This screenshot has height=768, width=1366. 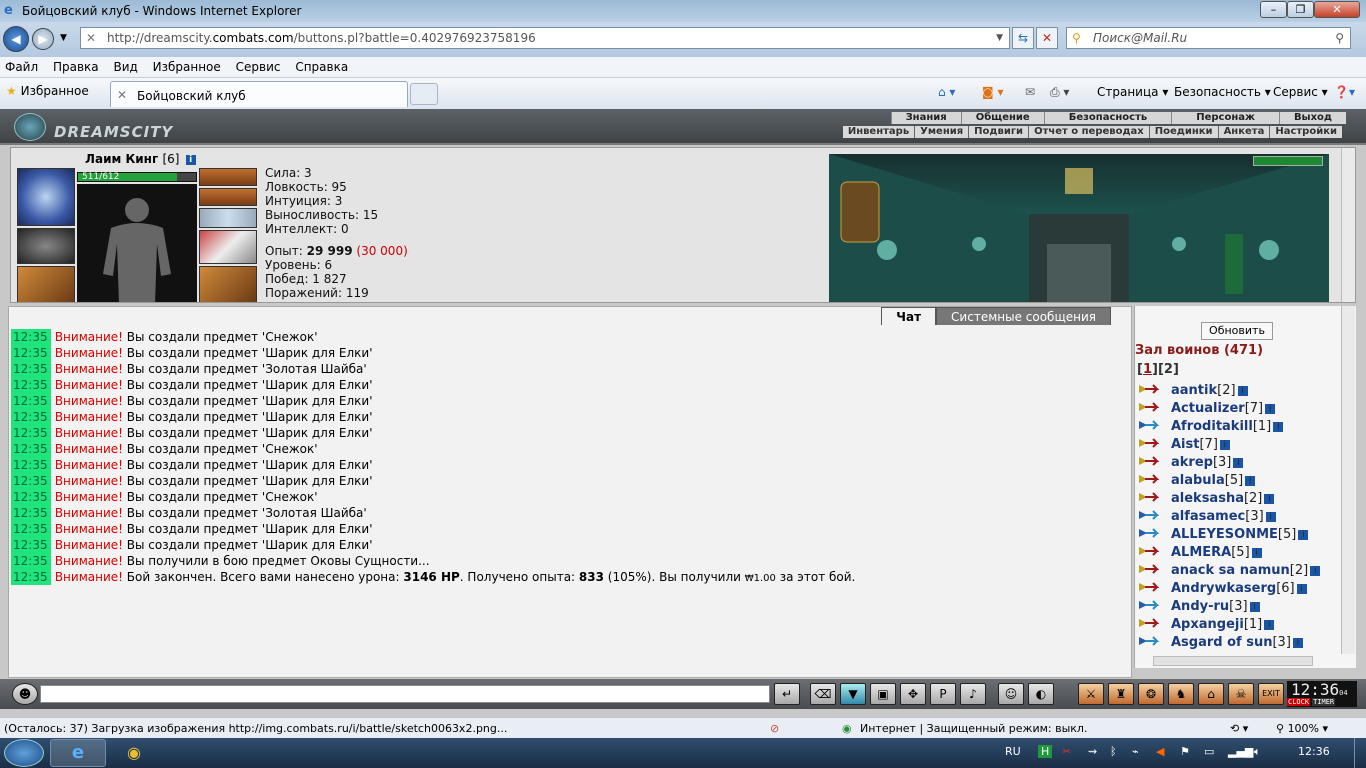 I want to click on forward-button: ▶, so click(x=43, y=39).